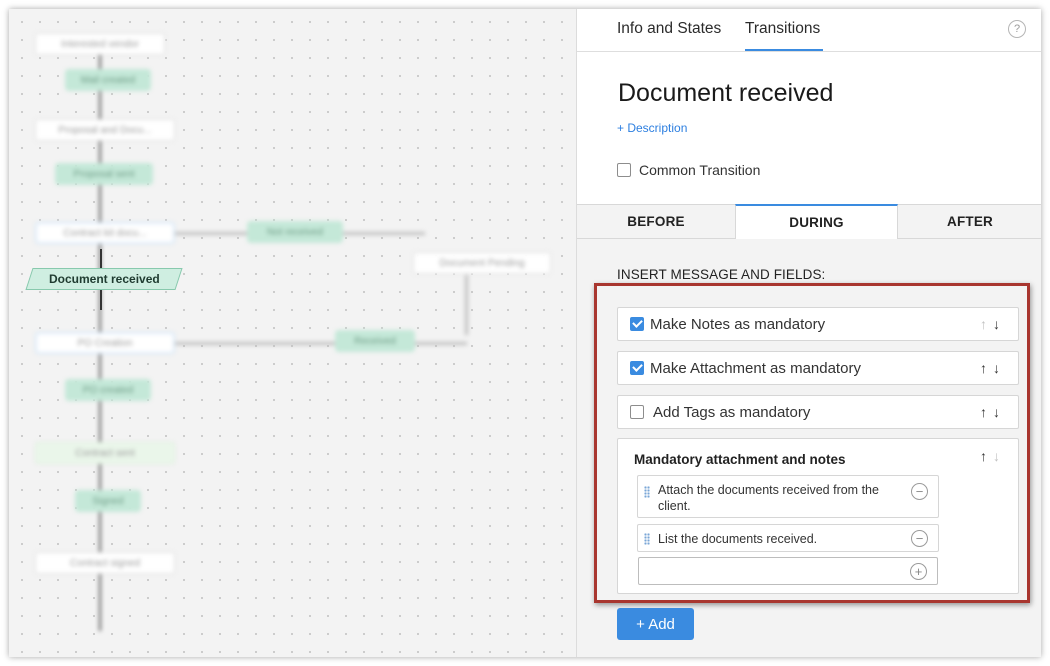 Image resolution: width=1050 pixels, height=666 pixels. What do you see at coordinates (669, 29) in the screenshot?
I see `tab-info-and-states: Info and States` at bounding box center [669, 29].